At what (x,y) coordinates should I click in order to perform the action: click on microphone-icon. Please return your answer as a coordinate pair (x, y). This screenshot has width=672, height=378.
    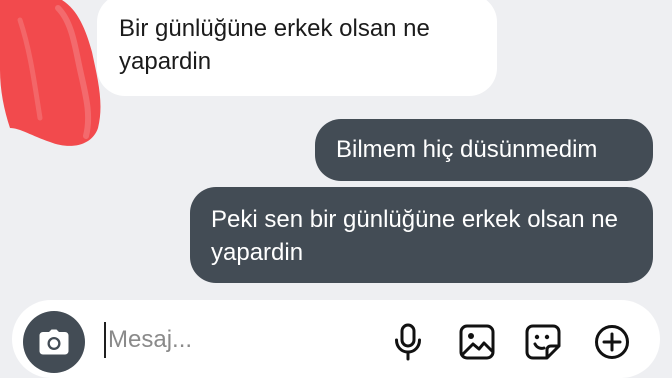
    Looking at the image, I should click on (408, 342).